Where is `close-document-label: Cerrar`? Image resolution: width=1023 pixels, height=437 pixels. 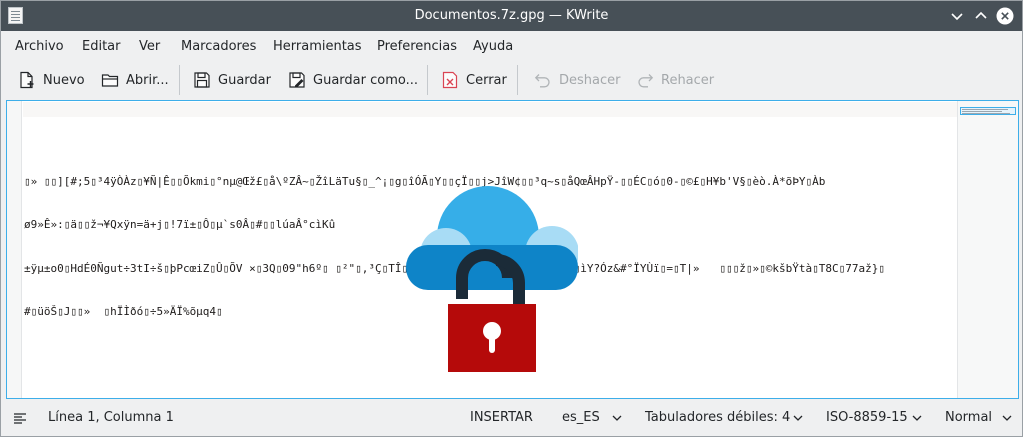
close-document-label: Cerrar is located at coordinates (486, 80).